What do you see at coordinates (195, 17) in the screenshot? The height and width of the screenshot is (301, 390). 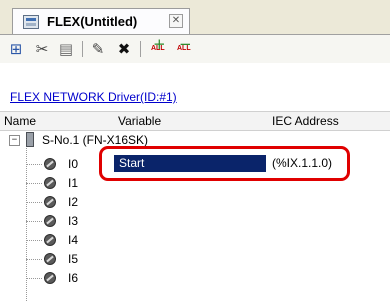 I see `tab-bar: FLEX(Untitled) ✕` at bounding box center [195, 17].